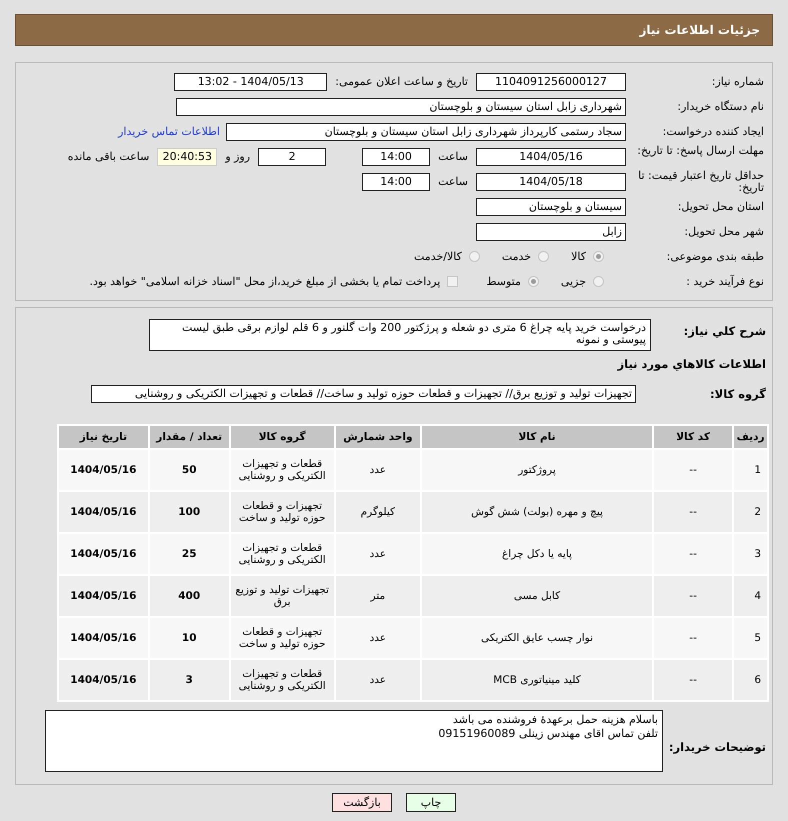 The height and width of the screenshot is (821, 788). What do you see at coordinates (103, 437) in the screenshot?
I see `column-header: تاریخ نیاز` at bounding box center [103, 437].